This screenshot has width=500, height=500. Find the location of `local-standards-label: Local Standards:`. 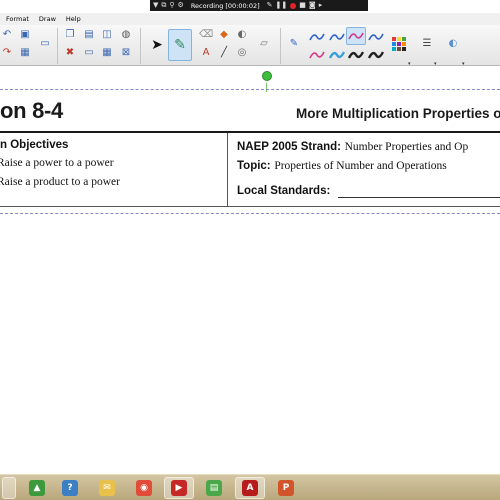

local-standards-label: Local Standards: is located at coordinates (284, 191).